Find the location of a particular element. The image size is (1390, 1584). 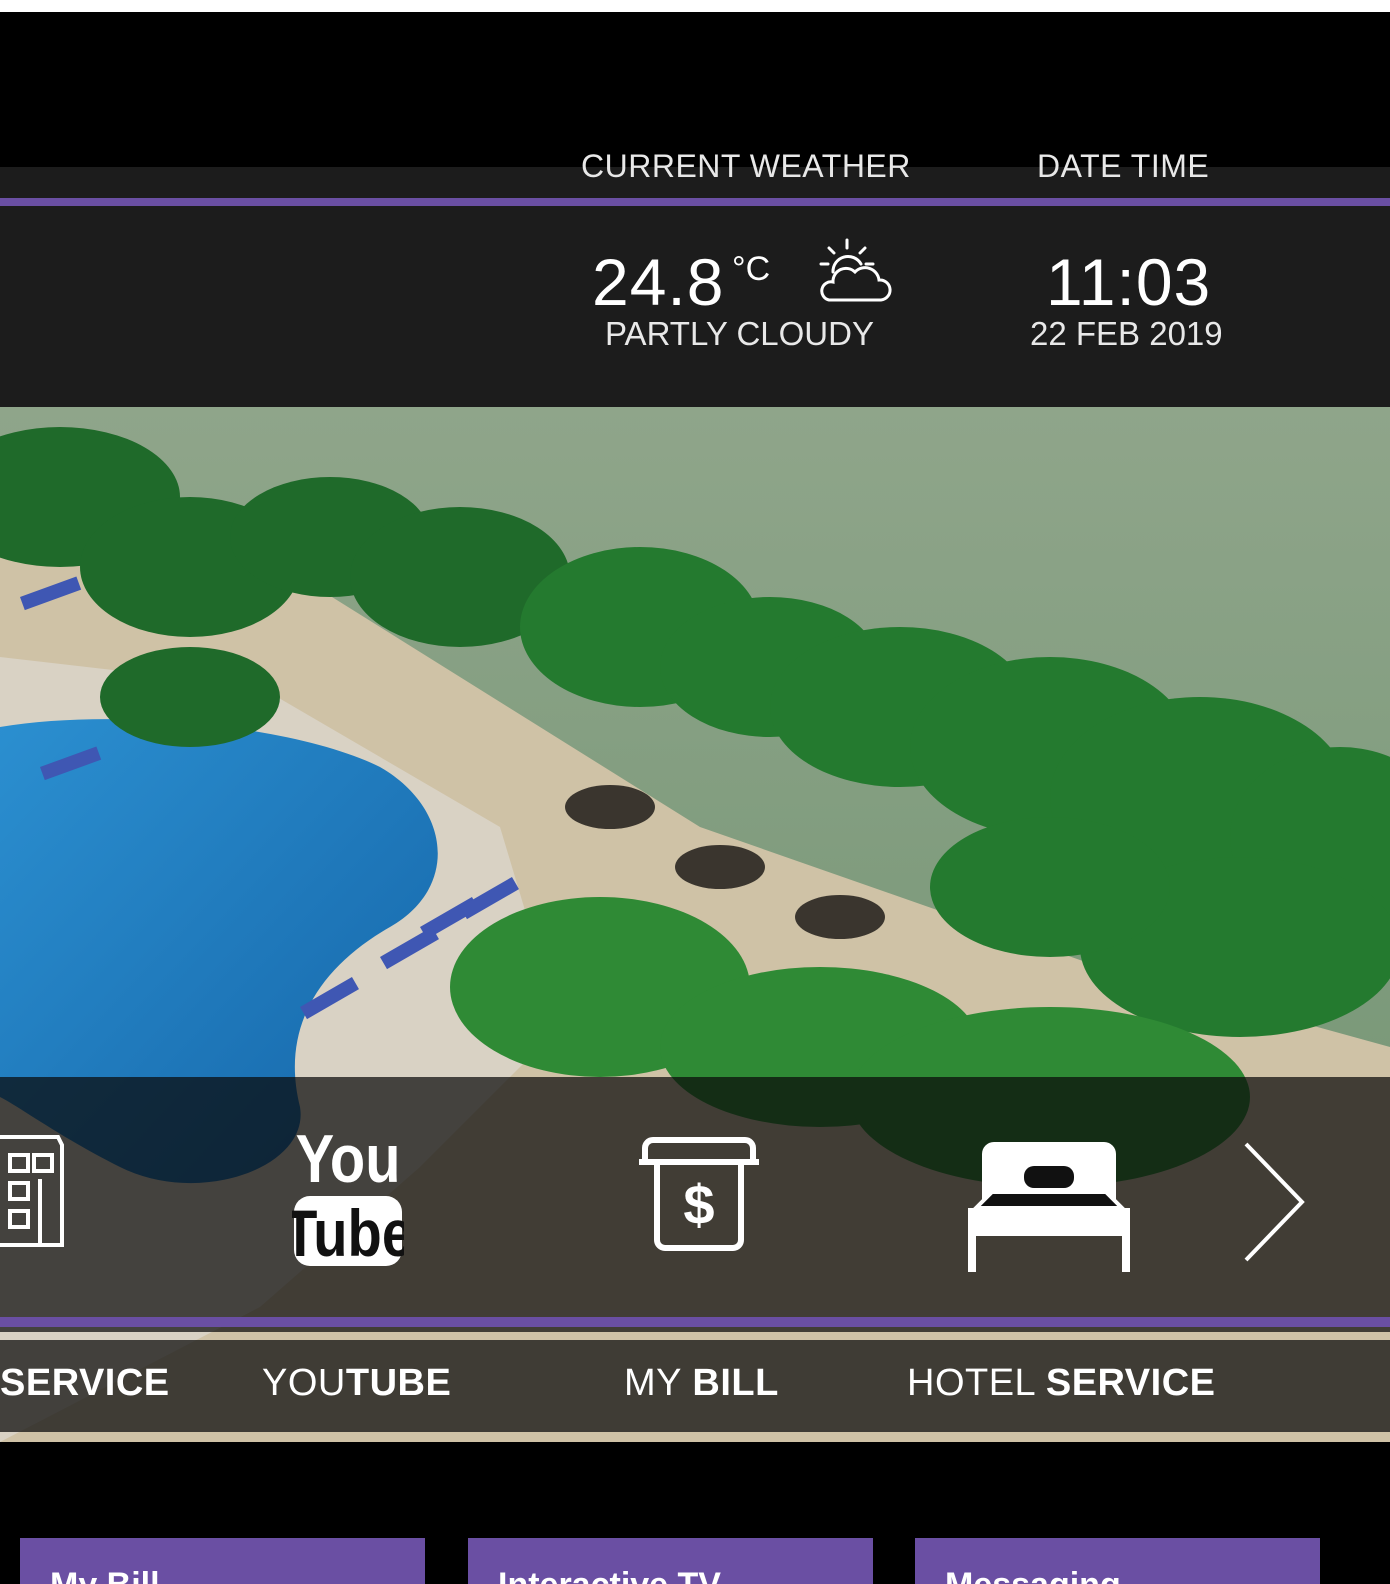

bill-icon: $ is located at coordinates (699, 1194).